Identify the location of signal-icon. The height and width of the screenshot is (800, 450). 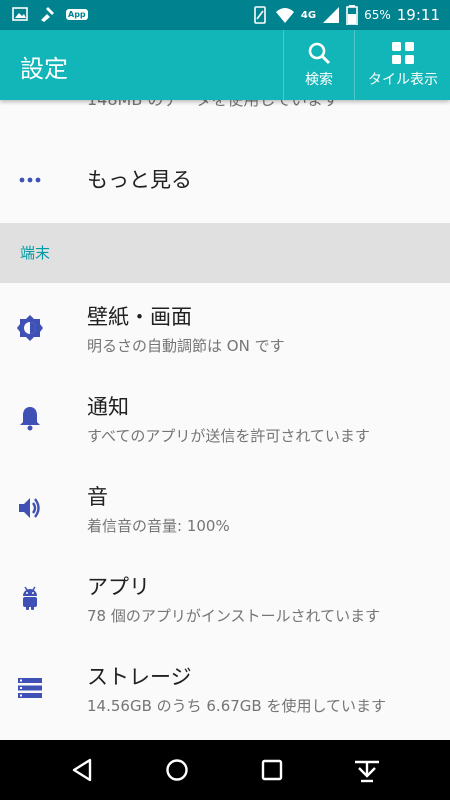
(331, 15).